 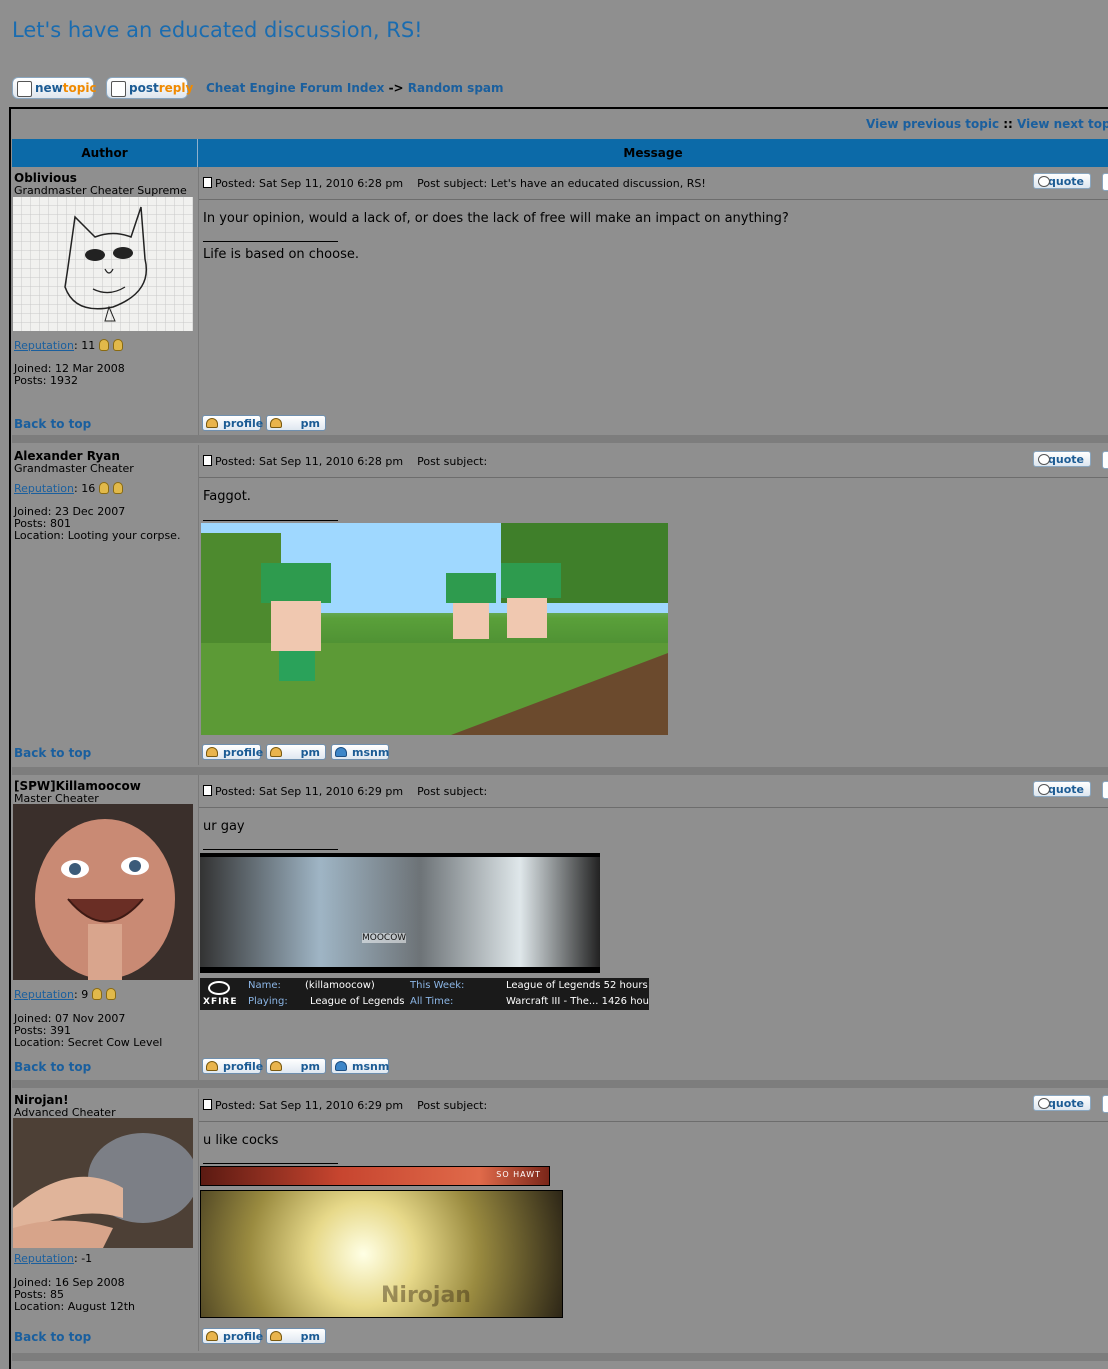 I want to click on user-location: Location: August 12th, so click(x=74, y=1306).